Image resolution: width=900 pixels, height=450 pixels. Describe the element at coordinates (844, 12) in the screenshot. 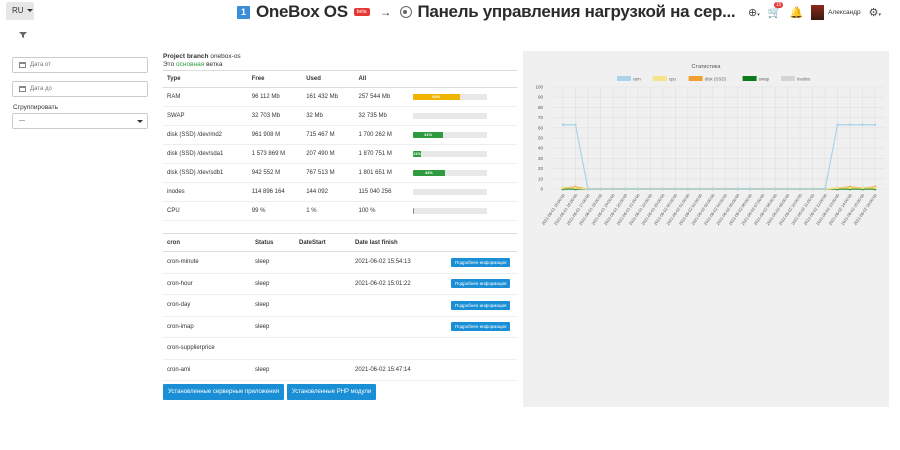

I see `user-name: Александр` at that location.